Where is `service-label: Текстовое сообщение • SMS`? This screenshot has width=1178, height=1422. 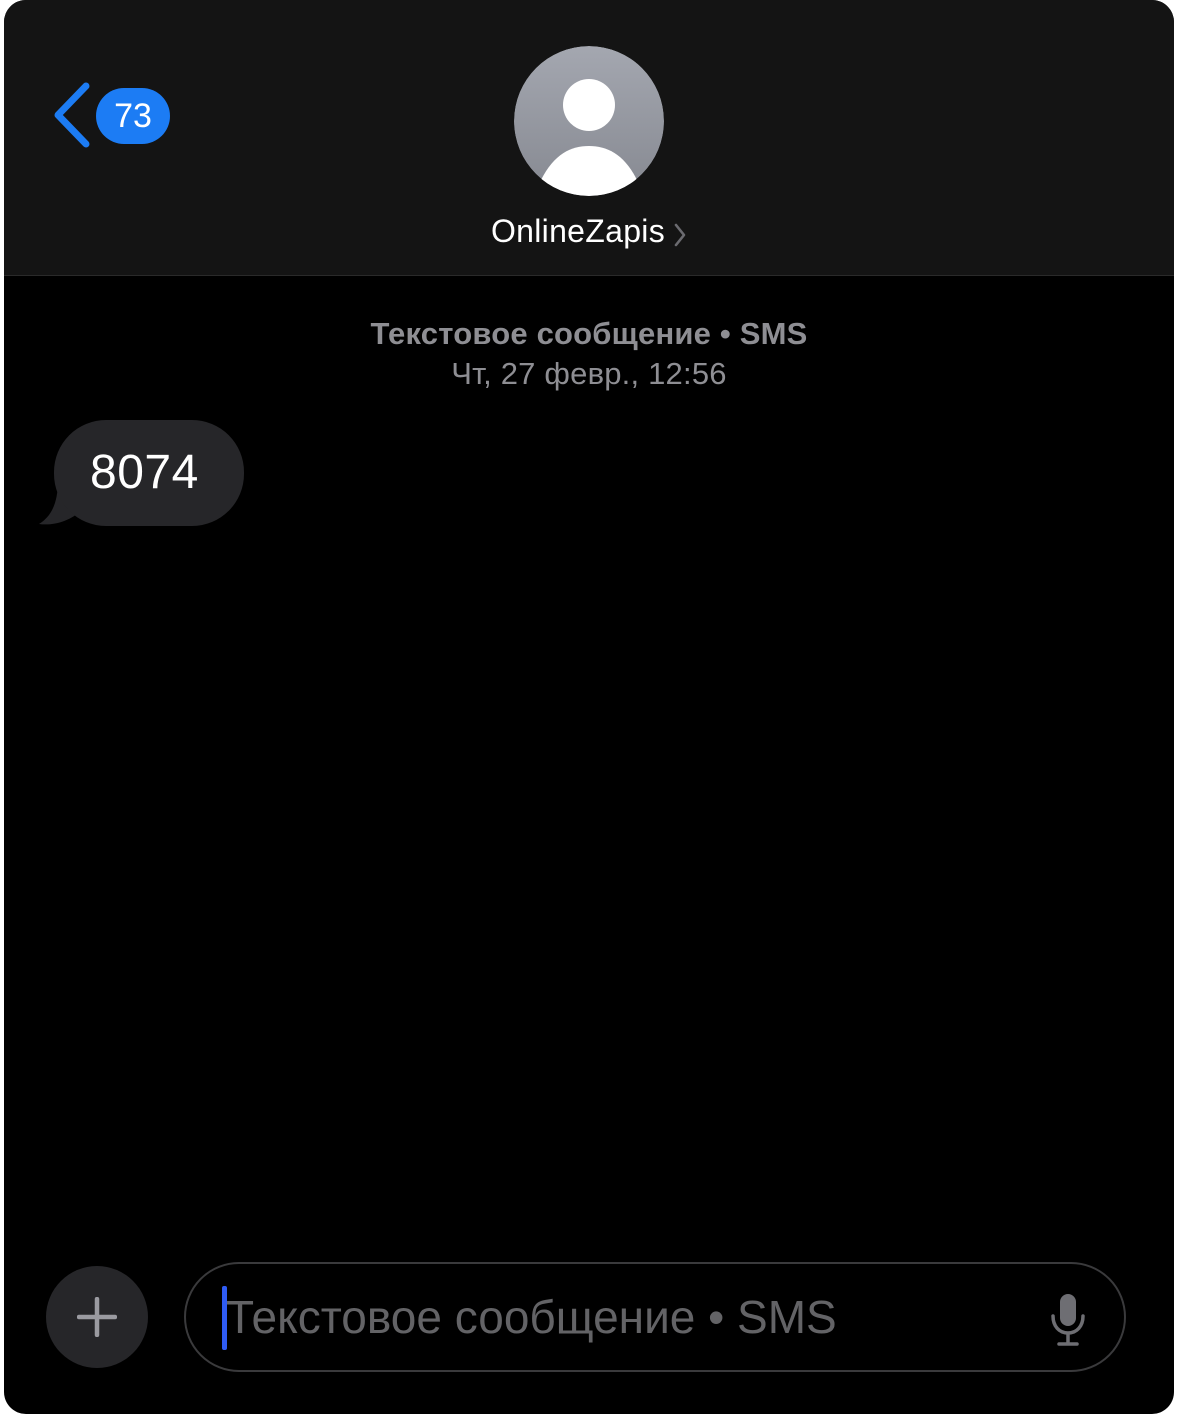 service-label: Текстовое сообщение • SMS is located at coordinates (589, 333).